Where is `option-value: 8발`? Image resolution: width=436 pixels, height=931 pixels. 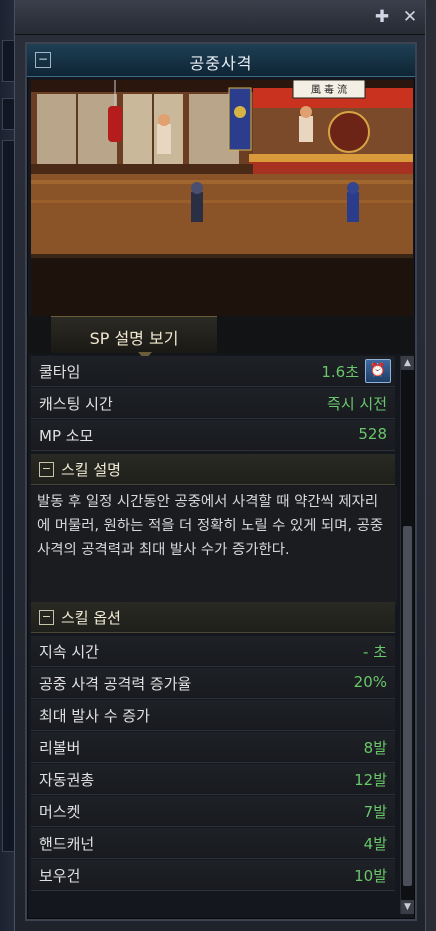
option-value: 8발 is located at coordinates (375, 748).